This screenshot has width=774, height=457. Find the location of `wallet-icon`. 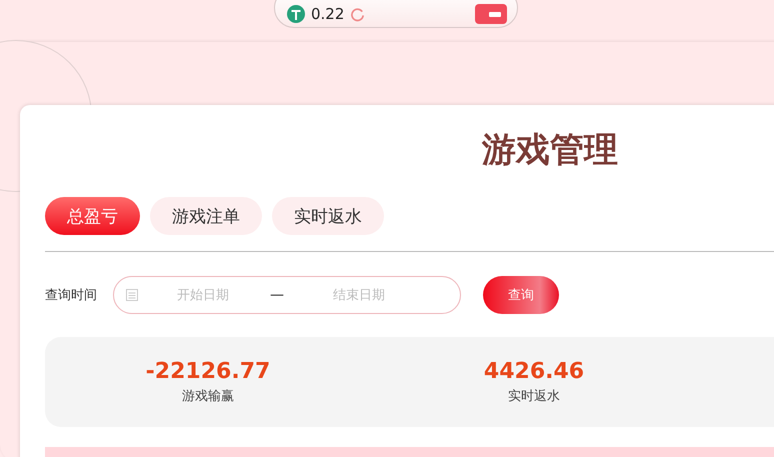

wallet-icon is located at coordinates (491, 14).